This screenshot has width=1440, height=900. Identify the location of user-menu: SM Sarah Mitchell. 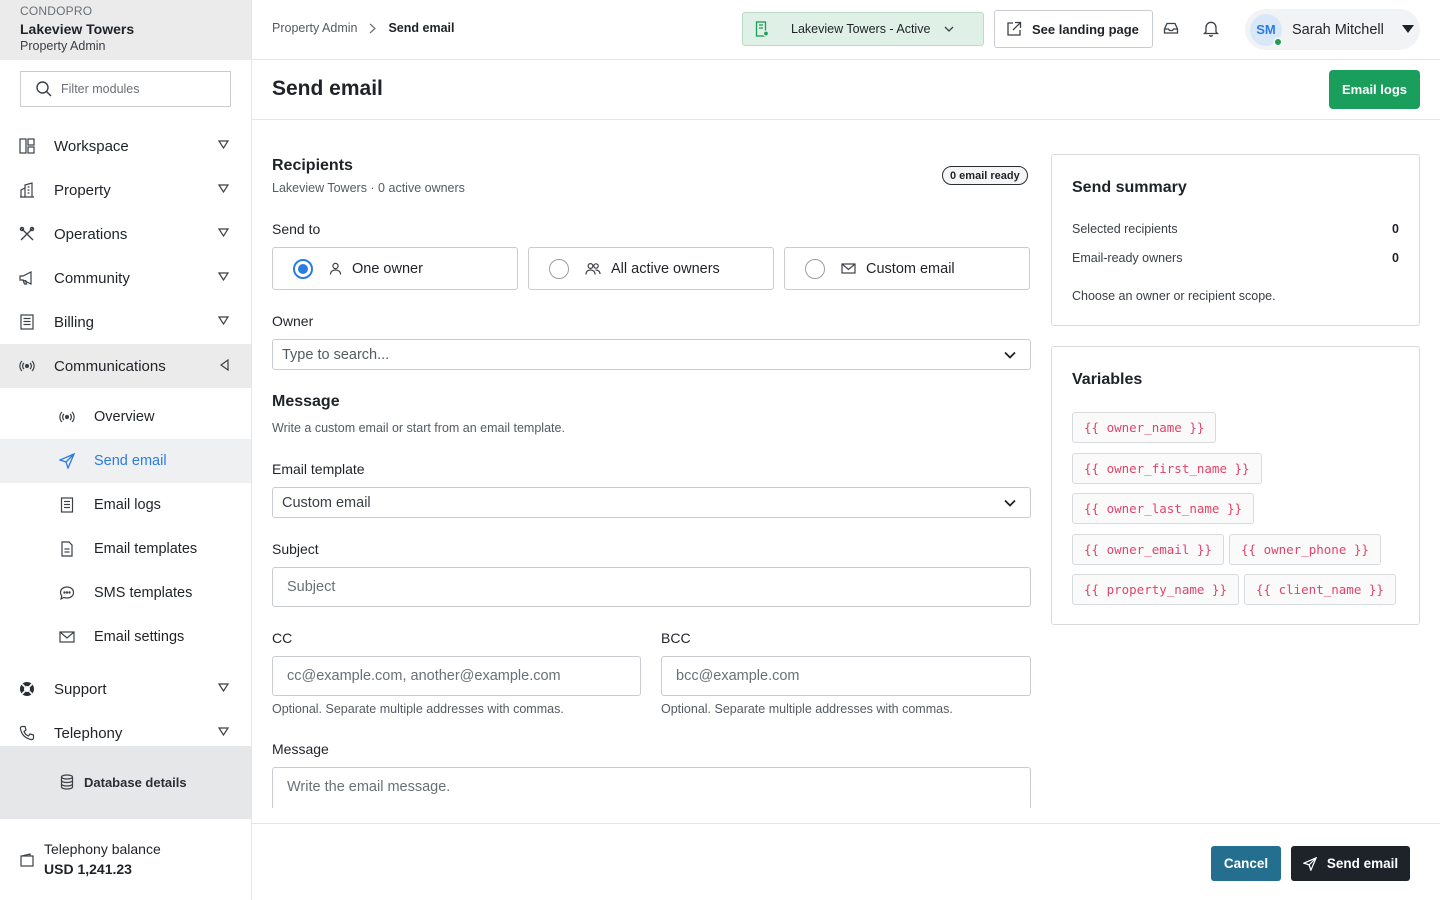
(1332, 29).